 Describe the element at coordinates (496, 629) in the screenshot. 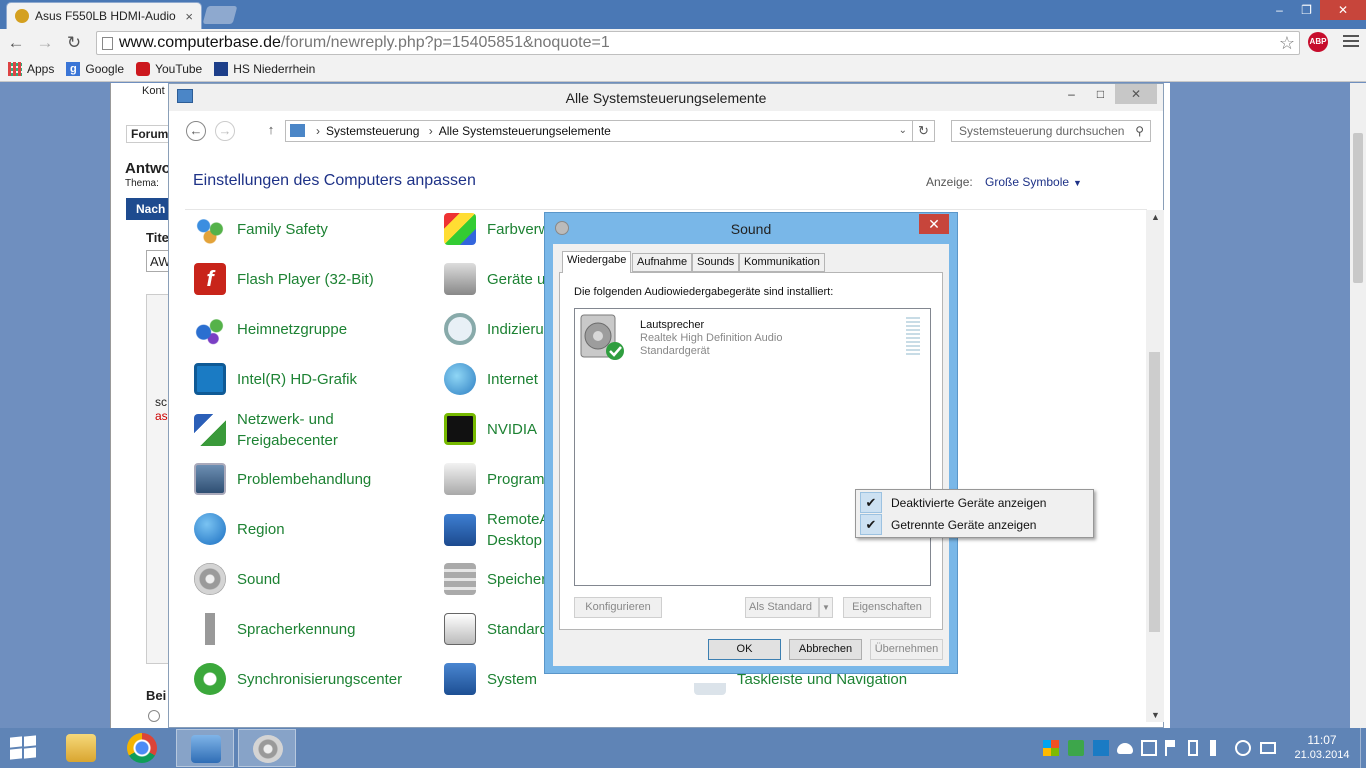

I see `cp-item-default-programs: Standard` at that location.